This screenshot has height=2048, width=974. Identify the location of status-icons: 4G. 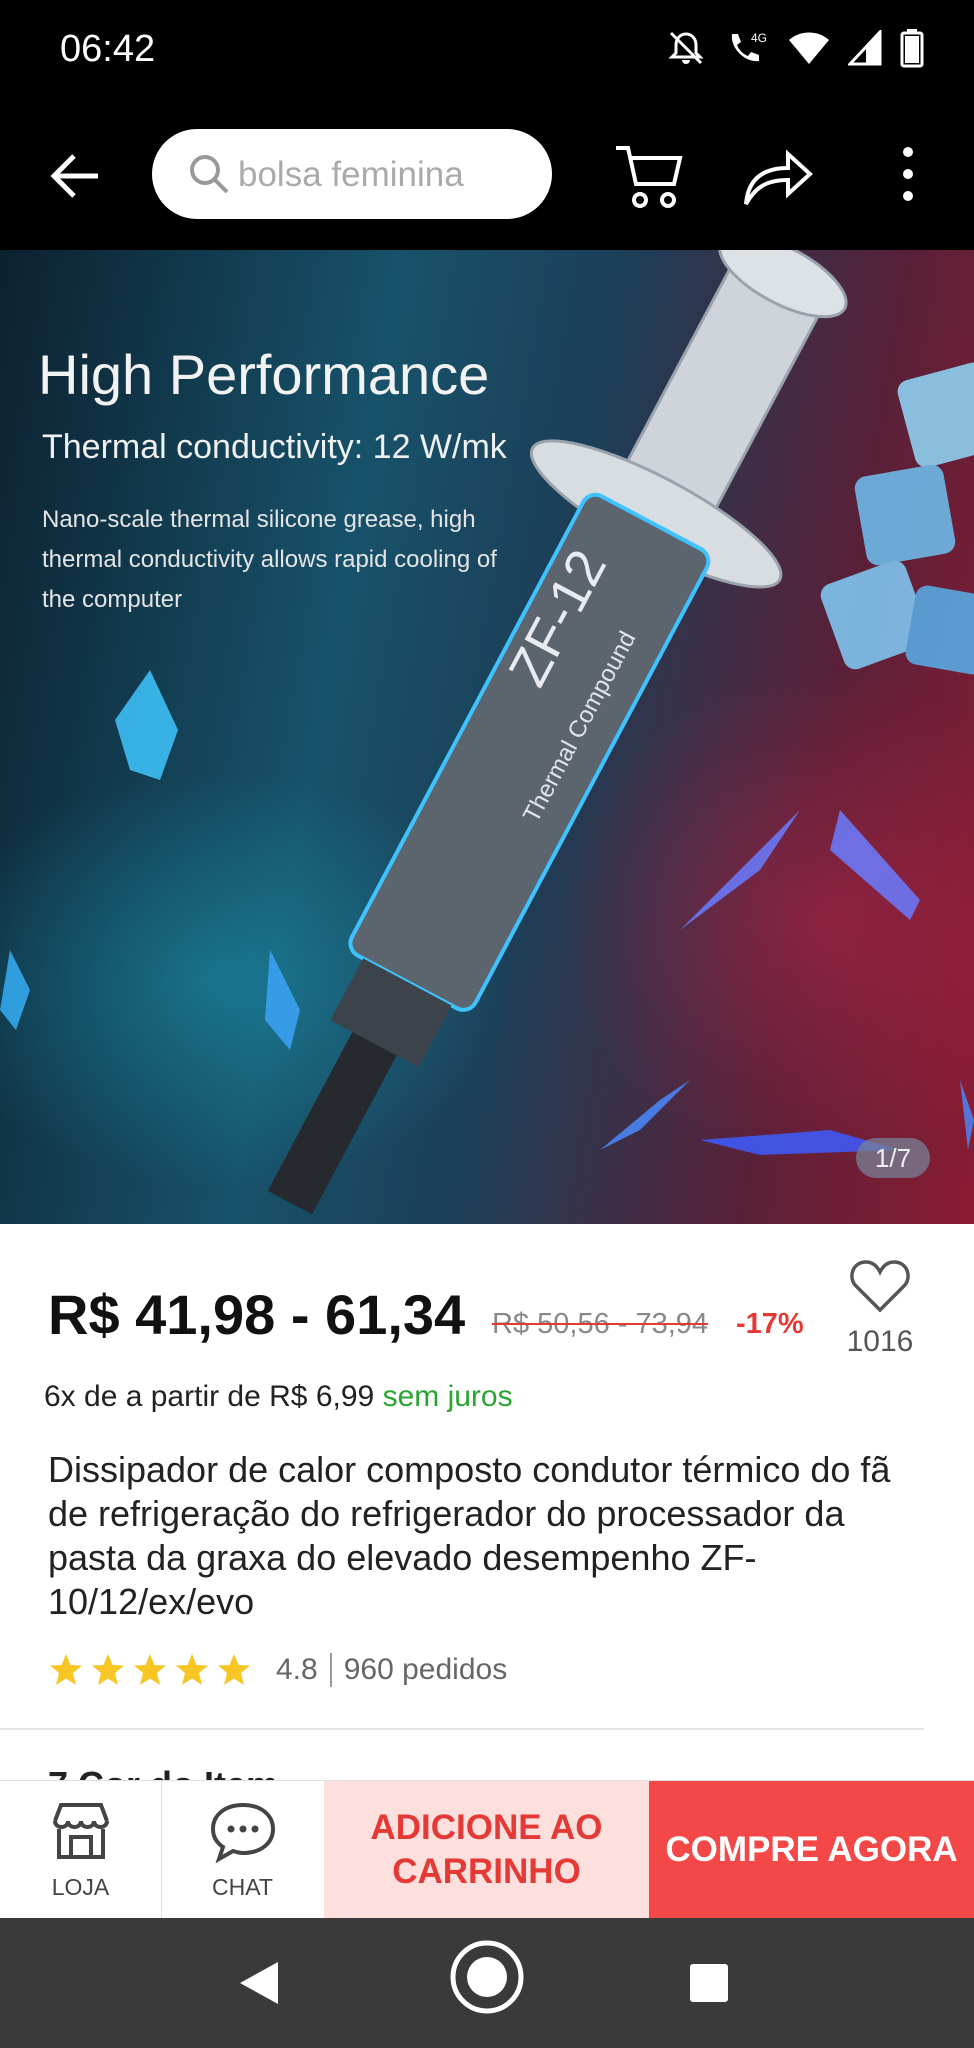
(795, 48).